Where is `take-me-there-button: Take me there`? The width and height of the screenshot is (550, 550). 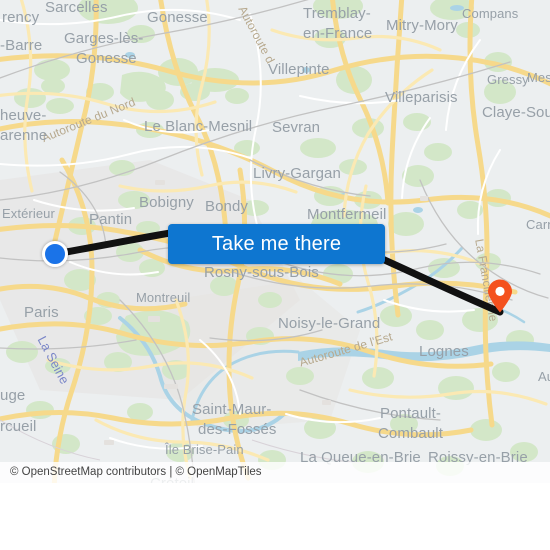 take-me-there-button: Take me there is located at coordinates (276, 244).